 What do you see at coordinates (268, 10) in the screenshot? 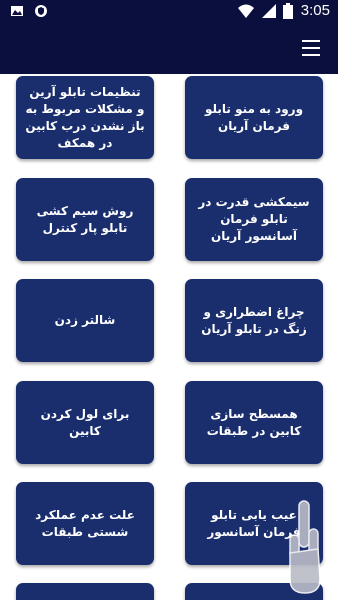
I see `sim-icon` at bounding box center [268, 10].